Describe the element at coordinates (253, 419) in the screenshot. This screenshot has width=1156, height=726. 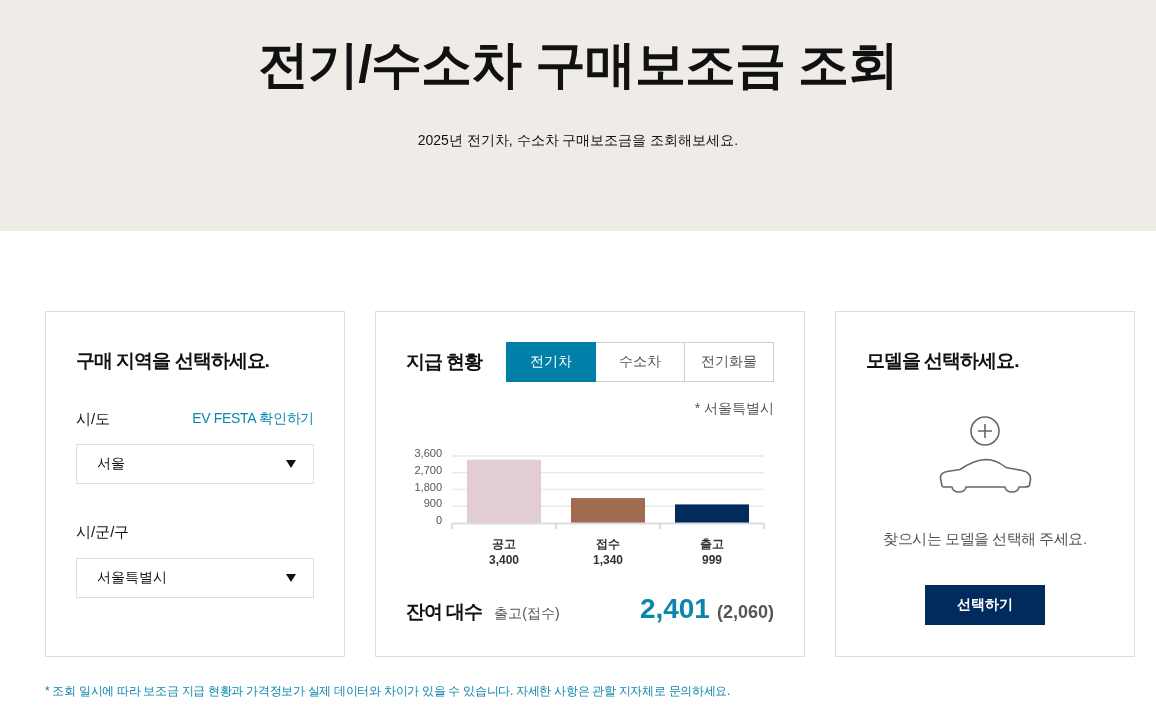
I see `festa-link: EV FESTA 확인하기` at that location.